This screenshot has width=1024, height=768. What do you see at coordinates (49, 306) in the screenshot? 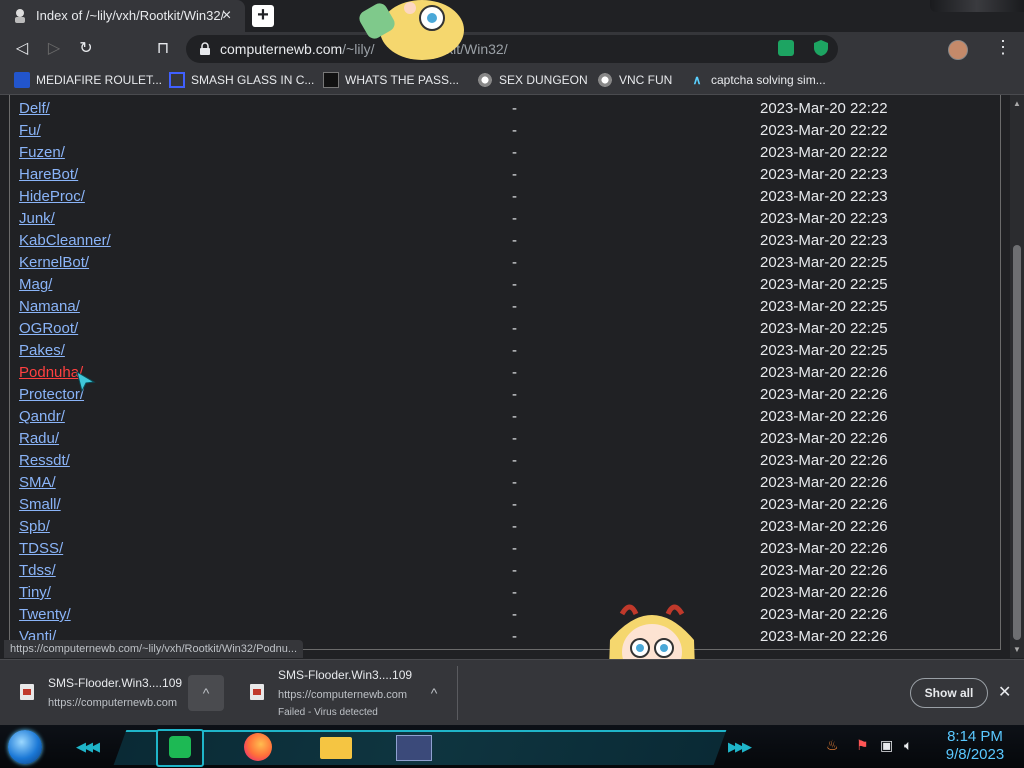
I see `directory-link: Namana/` at bounding box center [49, 306].